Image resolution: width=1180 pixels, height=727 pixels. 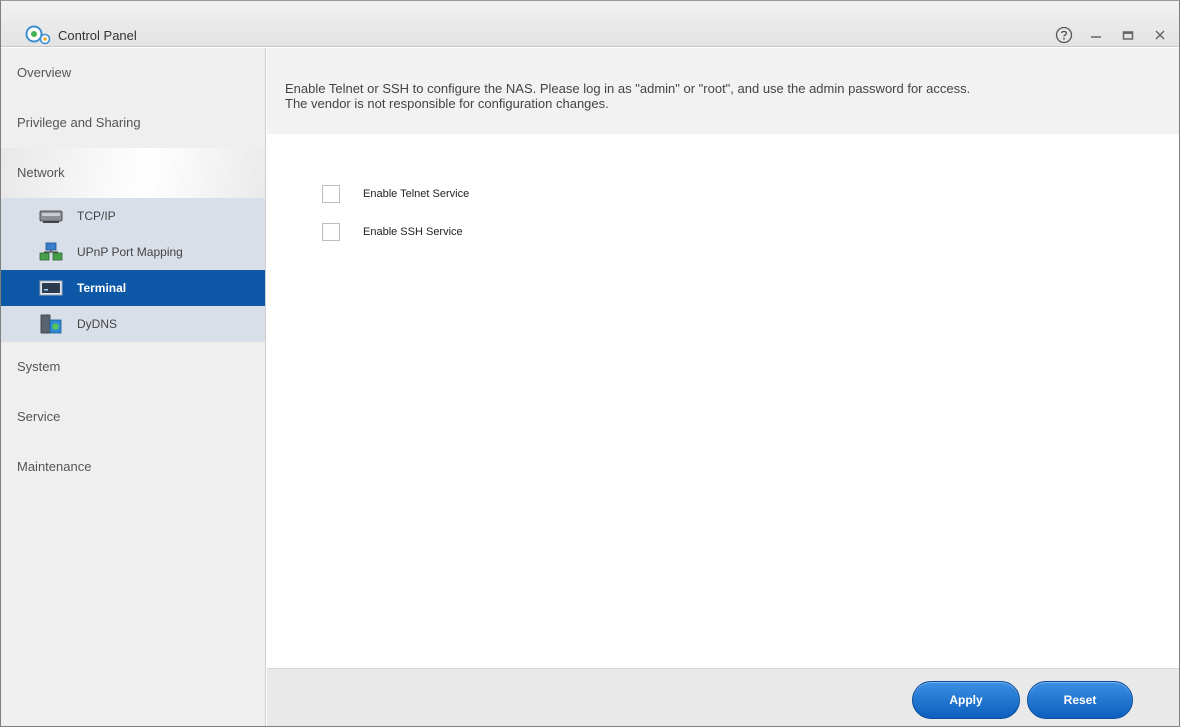 I want to click on sidebar-item-network: Network, so click(x=133, y=173).